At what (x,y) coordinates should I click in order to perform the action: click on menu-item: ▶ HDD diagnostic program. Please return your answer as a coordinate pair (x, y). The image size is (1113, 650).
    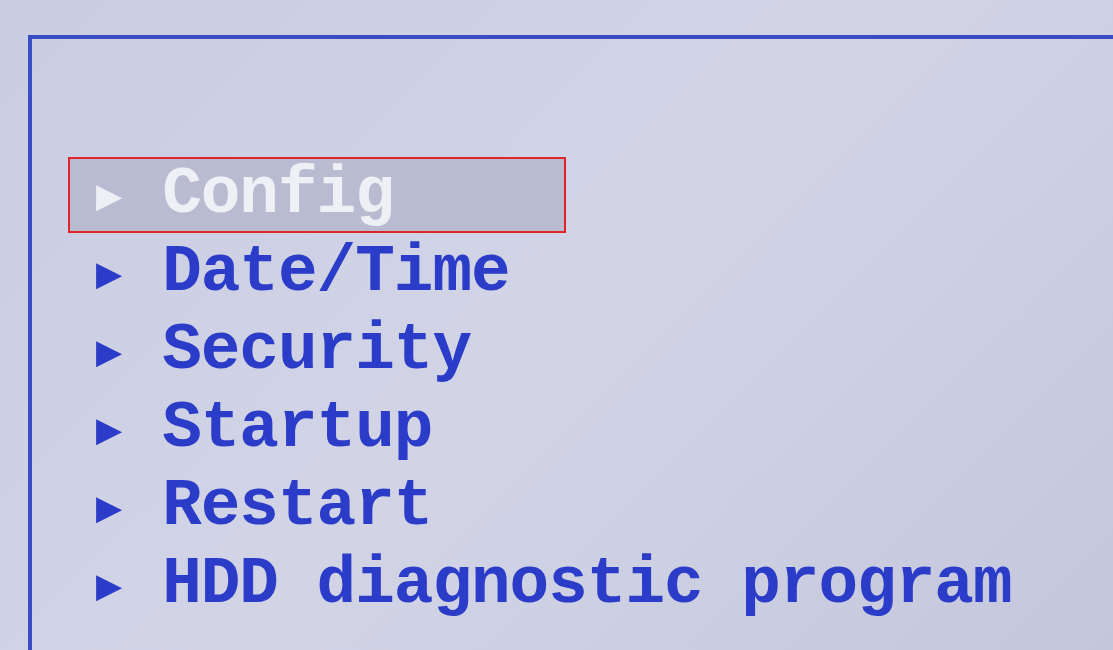
    Looking at the image, I should click on (551, 585).